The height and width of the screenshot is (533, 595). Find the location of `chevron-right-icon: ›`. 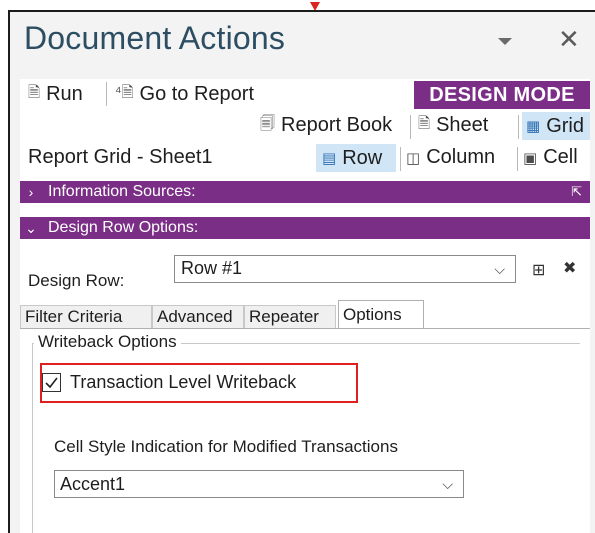

chevron-right-icon: › is located at coordinates (31, 192).